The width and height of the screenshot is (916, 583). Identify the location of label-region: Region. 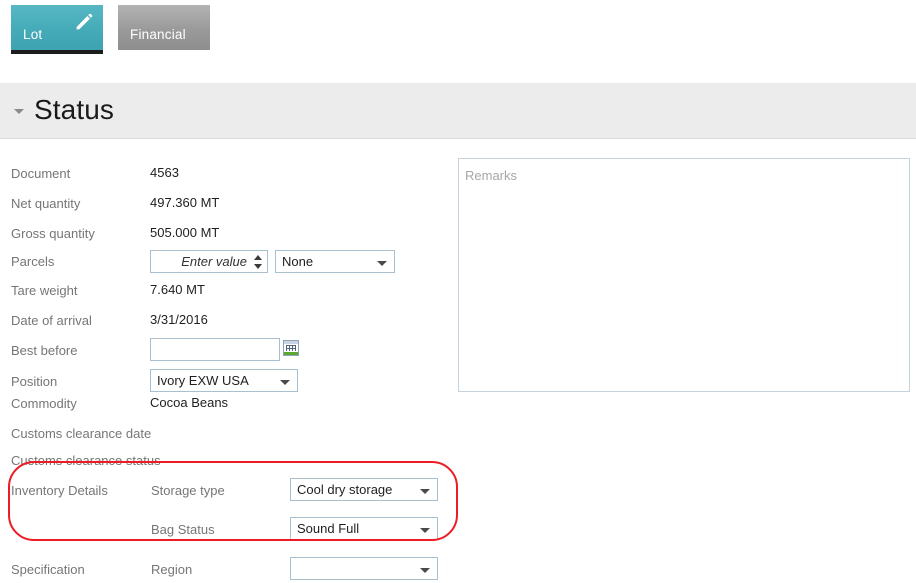
(172, 569).